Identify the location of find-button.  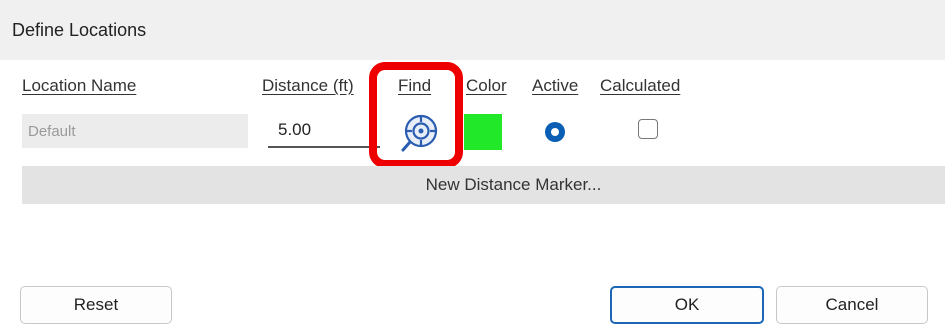
(420, 133).